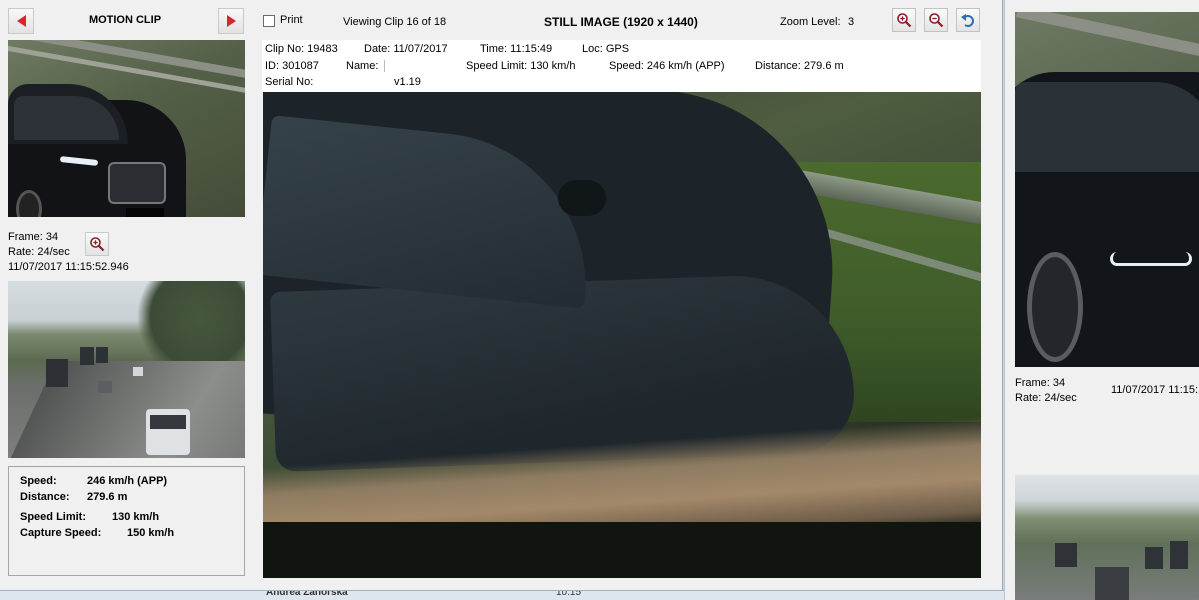  What do you see at coordinates (502, 595) in the screenshot?
I see `taskbar-strip: Andrea Záhorská 10:15` at bounding box center [502, 595].